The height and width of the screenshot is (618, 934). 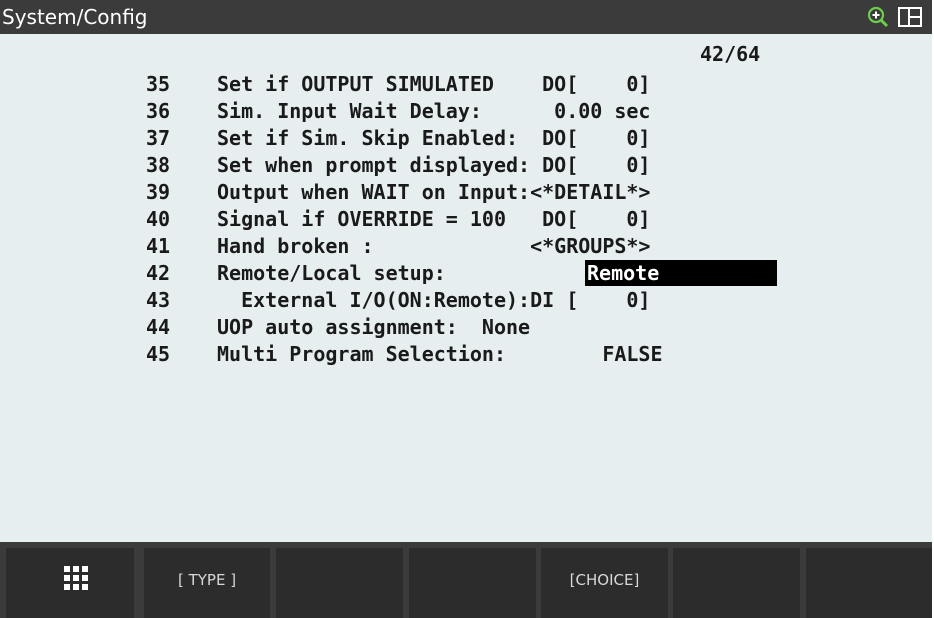 I want to click on row-text: Hand broken : <*GROUPS*>, so click(x=434, y=246).